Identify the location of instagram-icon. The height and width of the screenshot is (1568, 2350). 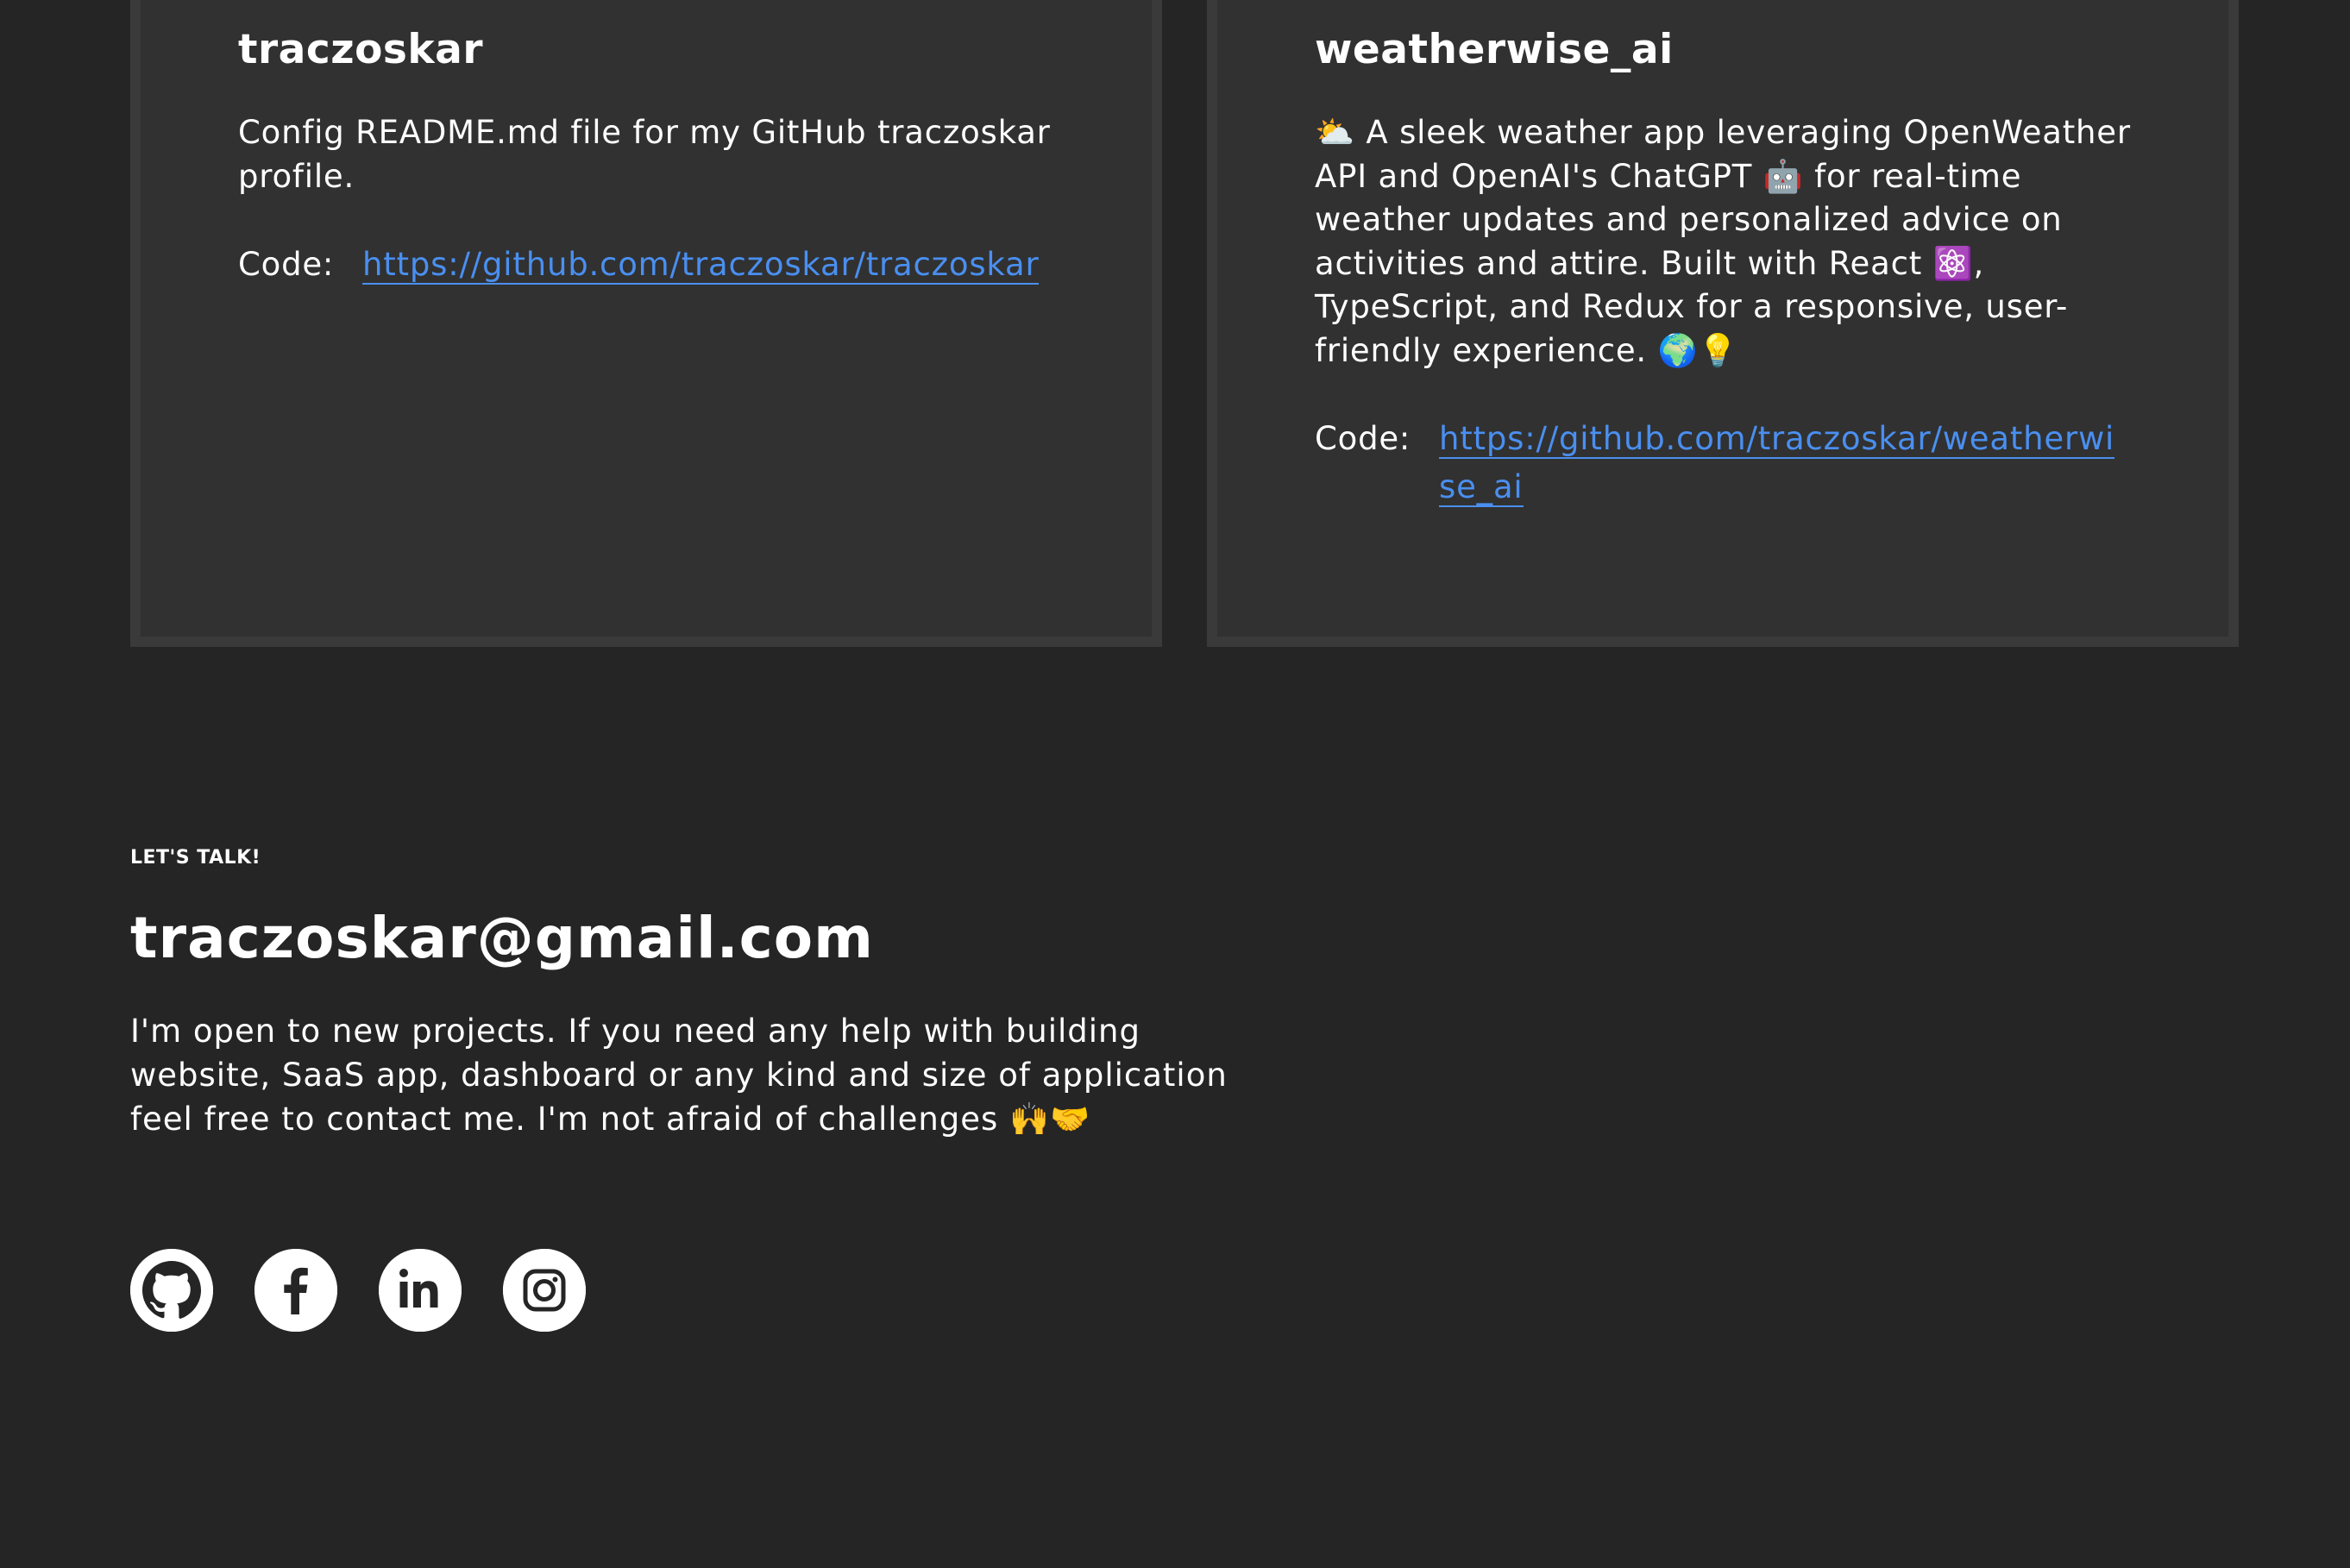
(544, 1290).